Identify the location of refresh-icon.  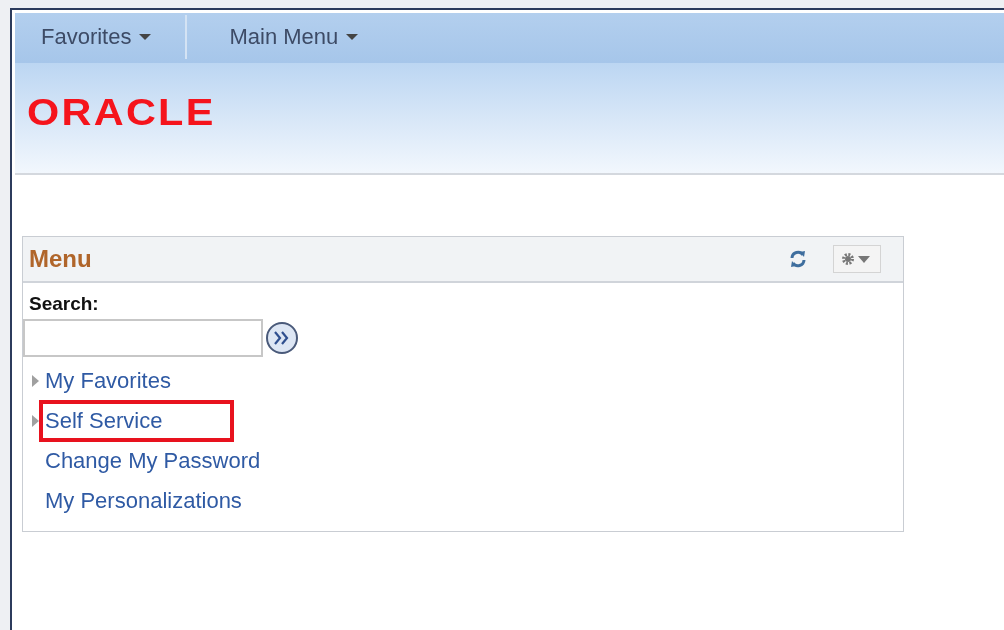
(798, 259).